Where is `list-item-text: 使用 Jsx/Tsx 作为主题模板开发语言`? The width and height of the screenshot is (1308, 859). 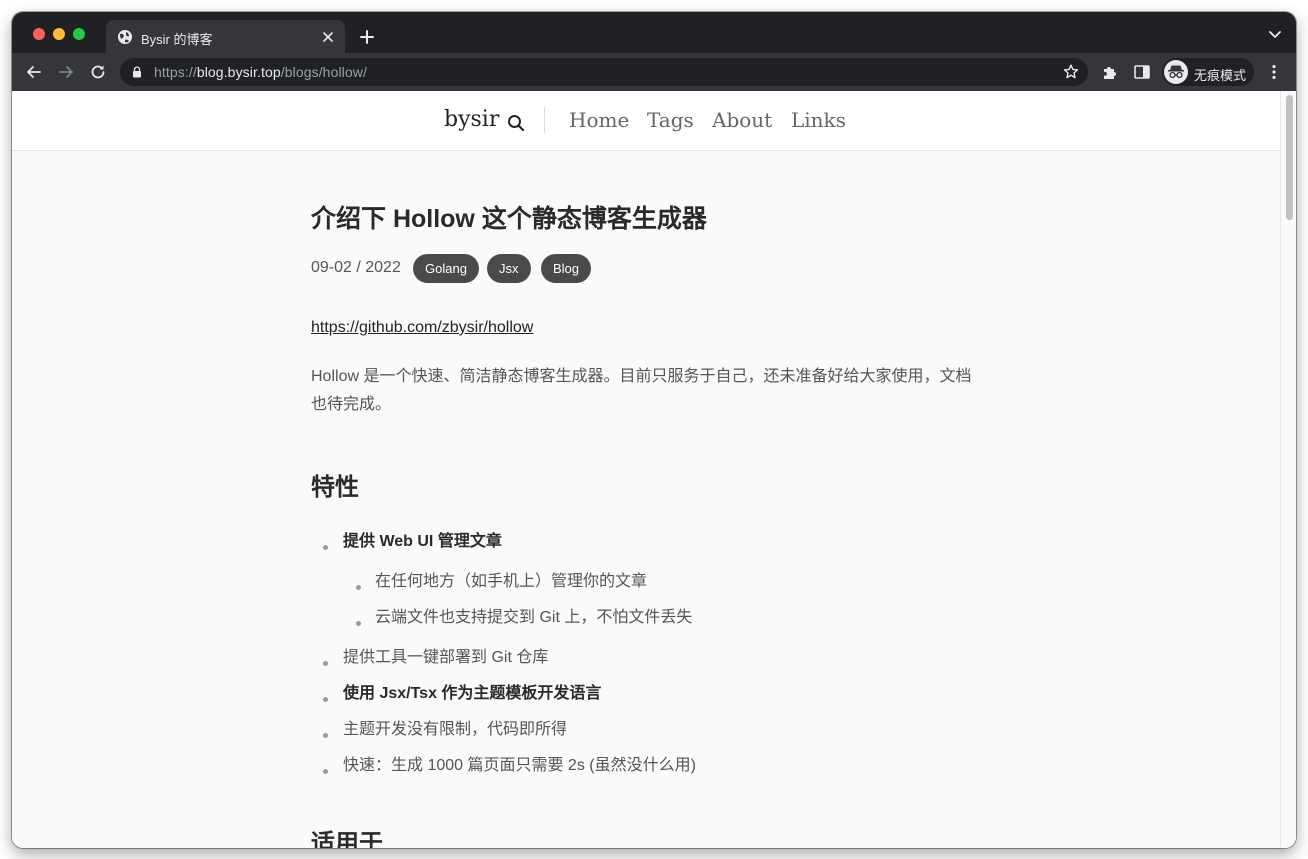 list-item-text: 使用 Jsx/Tsx 作为主题模板开发语言 is located at coordinates (472, 693).